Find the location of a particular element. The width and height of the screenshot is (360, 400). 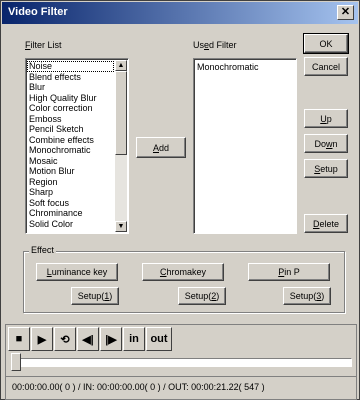

setup-3-button: Setup(3) is located at coordinates (307, 296).